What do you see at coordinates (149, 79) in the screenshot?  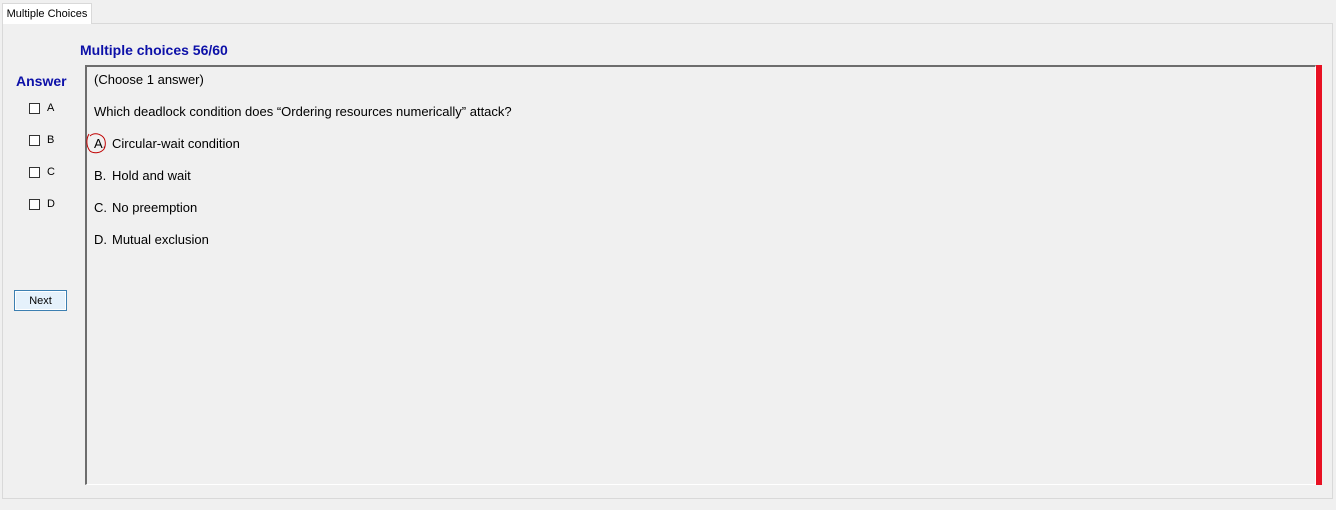 I see `question-instruction: (Choose 1 answer)` at bounding box center [149, 79].